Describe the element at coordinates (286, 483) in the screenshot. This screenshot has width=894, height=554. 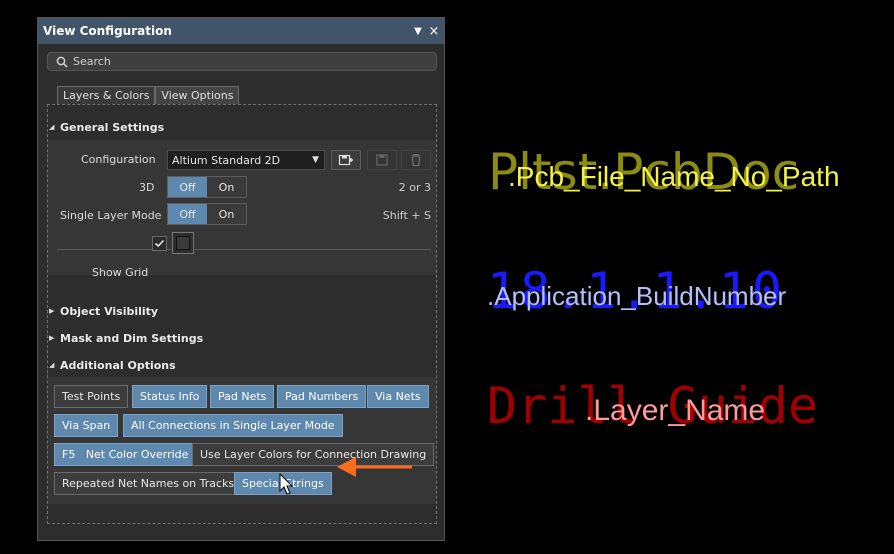
I see `mouse-cursor-icon` at that location.